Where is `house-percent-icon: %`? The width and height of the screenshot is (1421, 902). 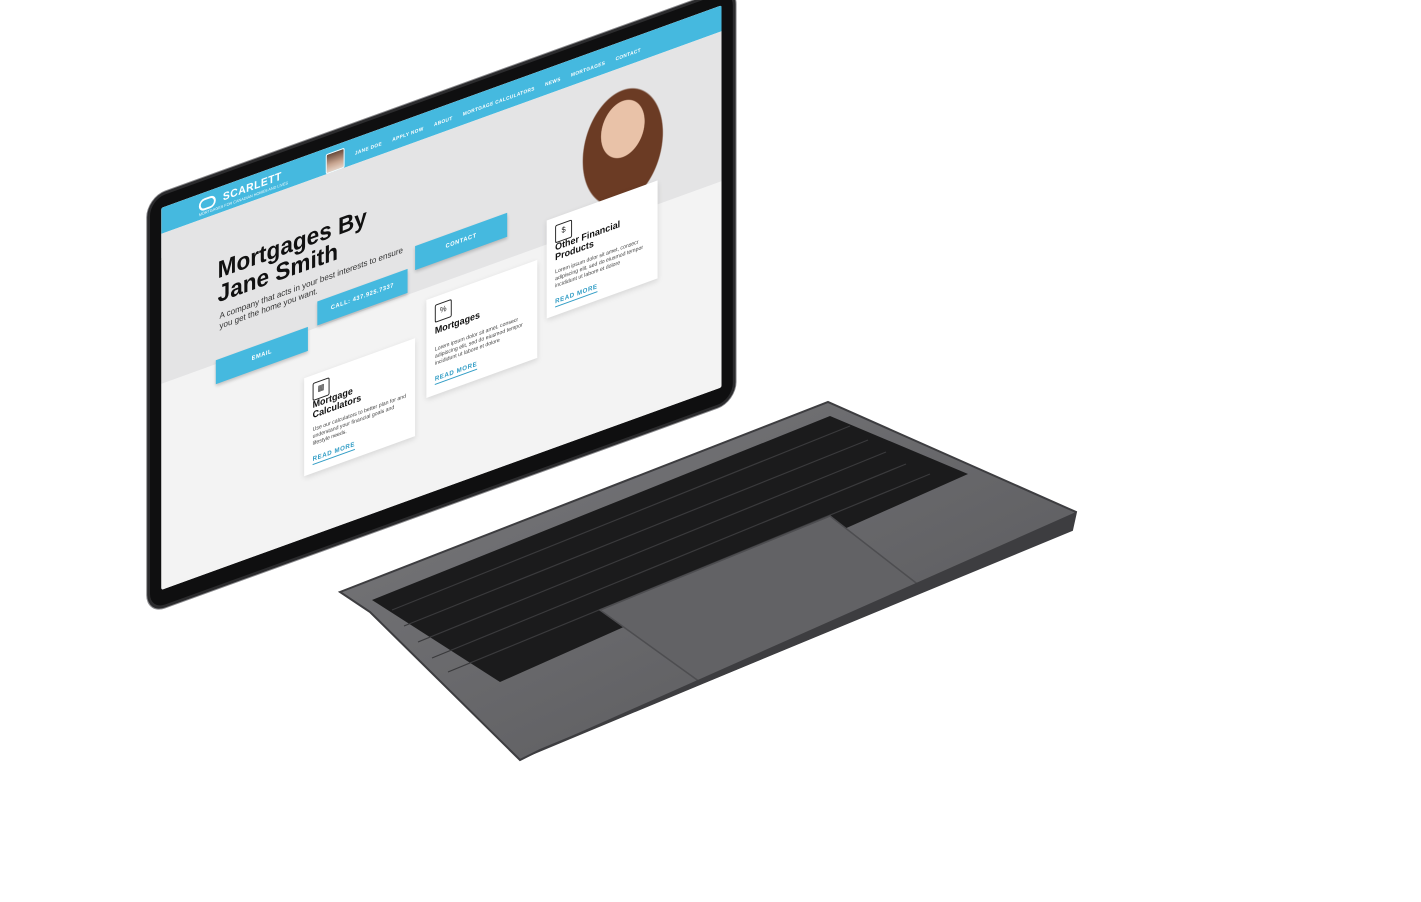 house-percent-icon: % is located at coordinates (443, 310).